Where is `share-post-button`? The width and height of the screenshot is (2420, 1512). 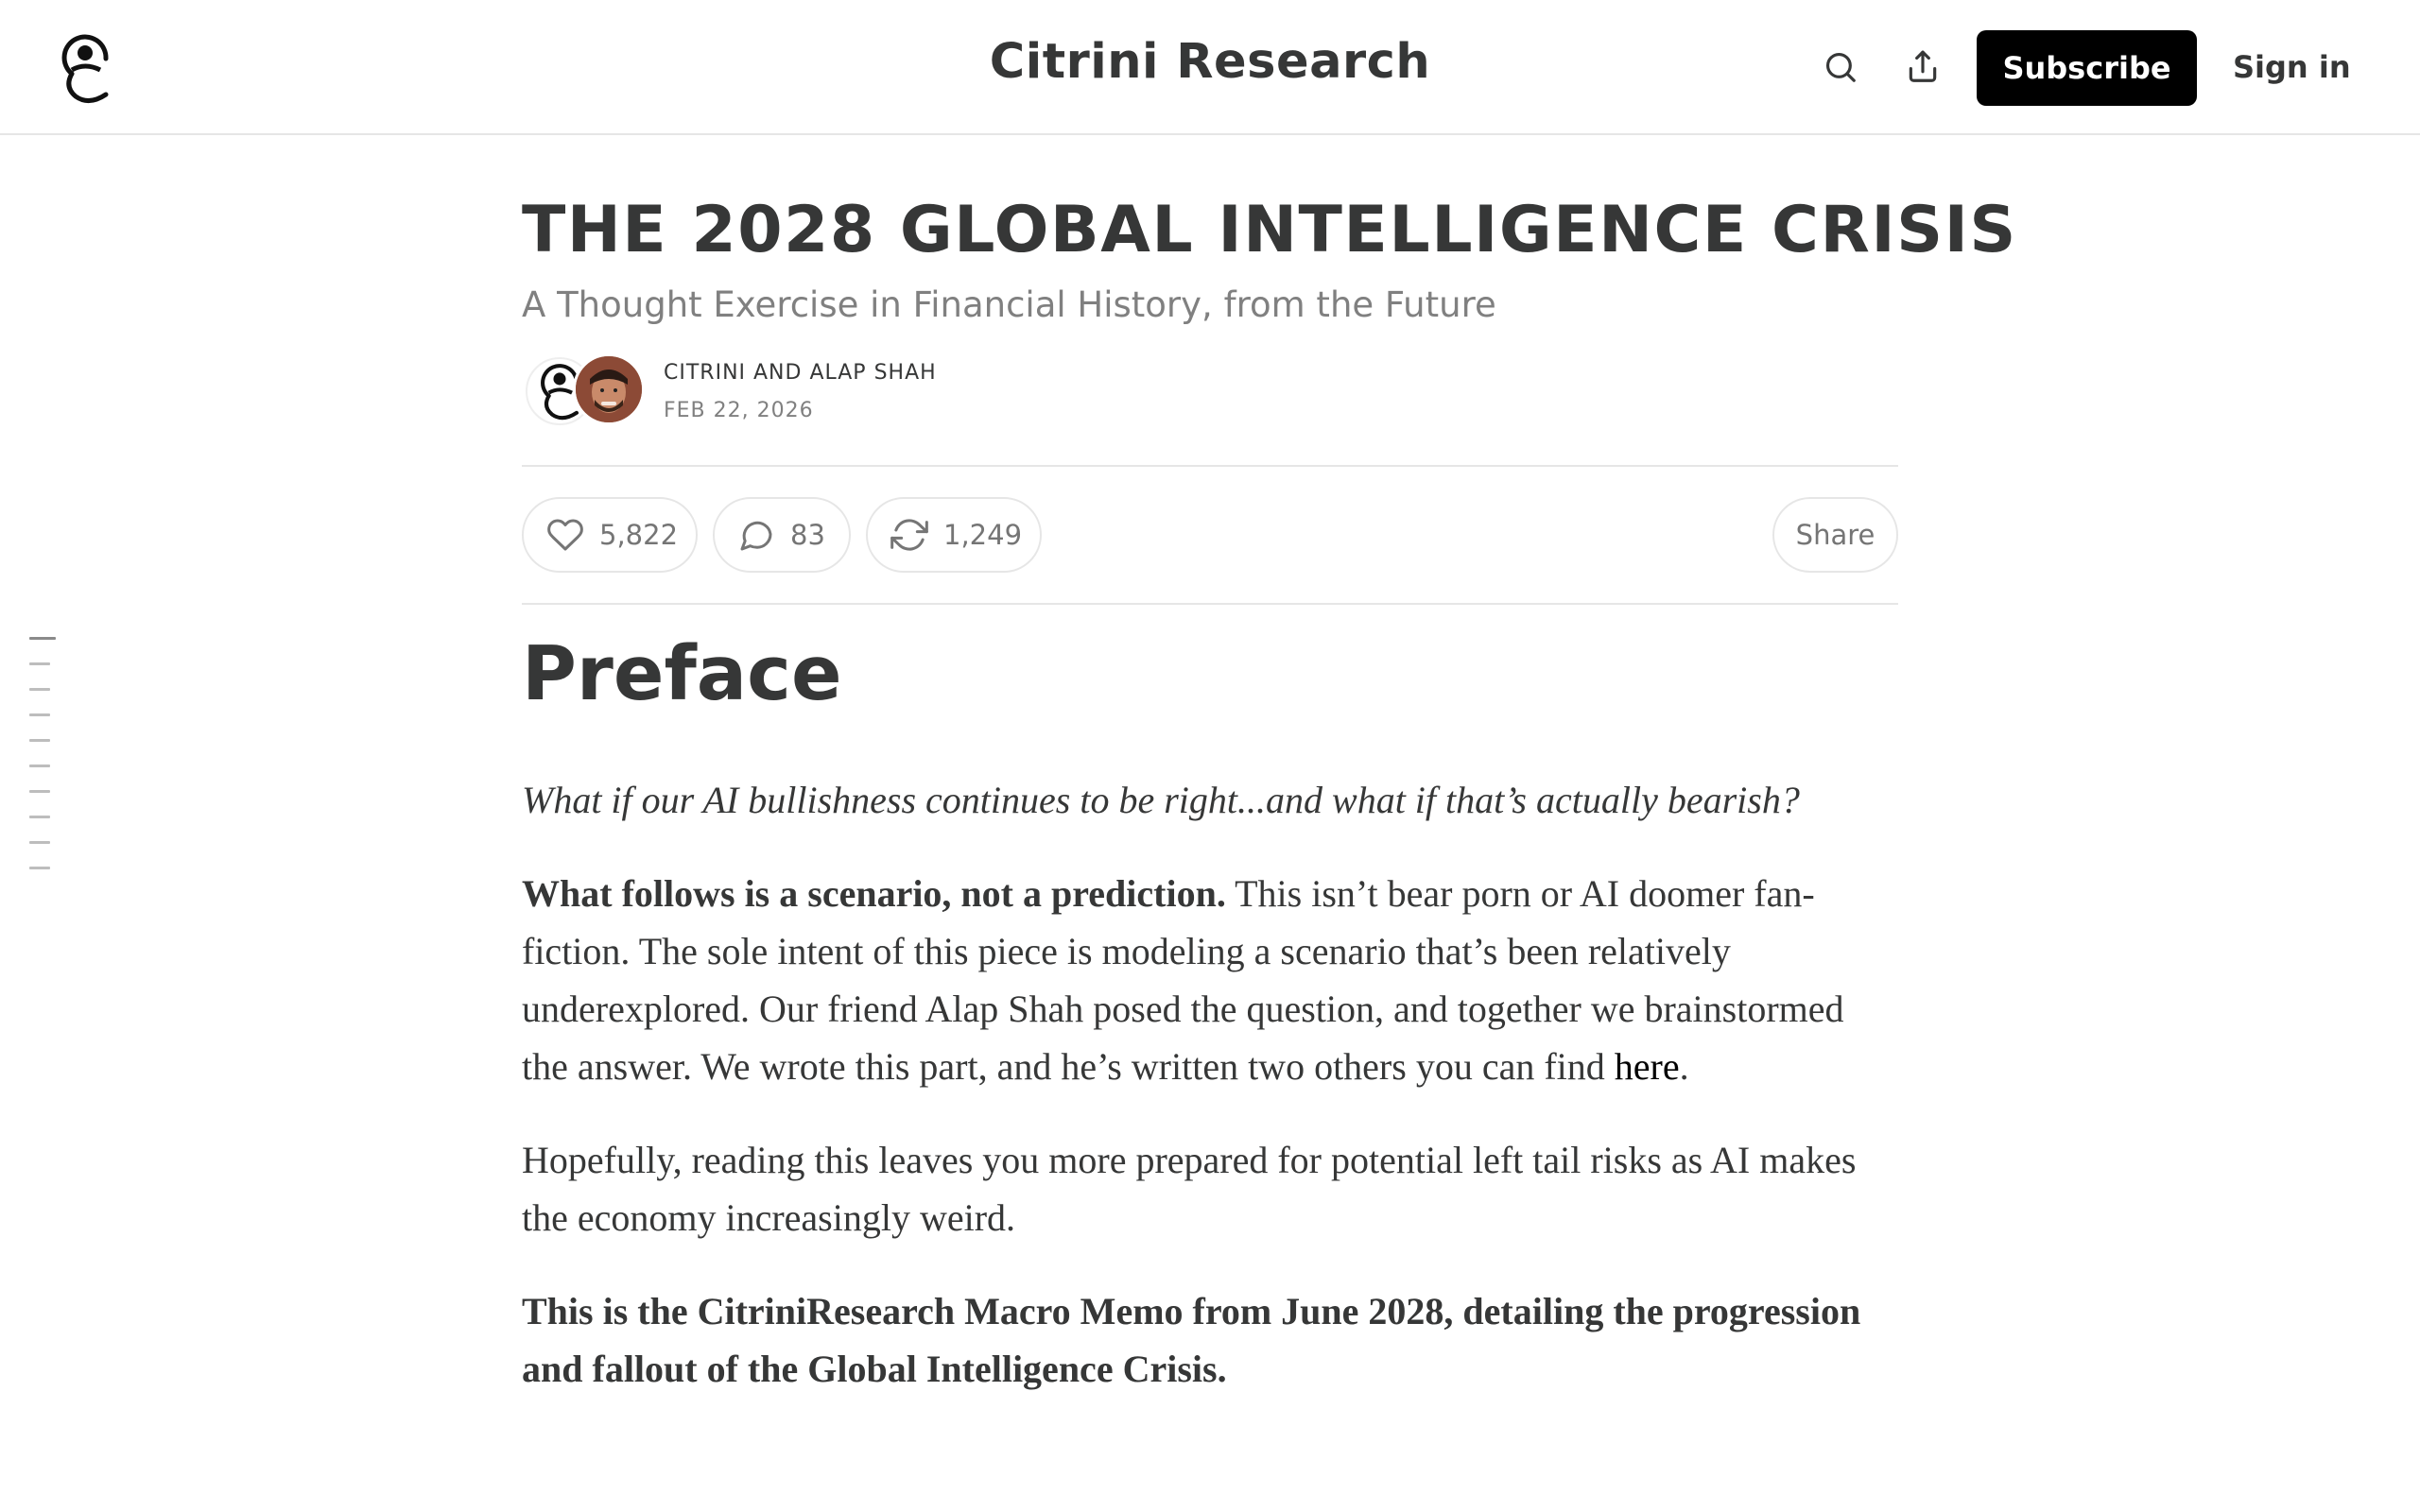
share-post-button is located at coordinates (1923, 67).